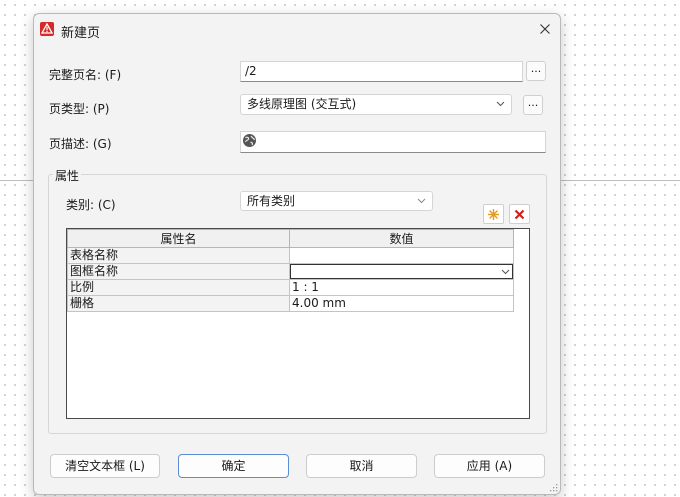  What do you see at coordinates (178, 255) in the screenshot?
I see `property-name-cell: 表格名称` at bounding box center [178, 255].